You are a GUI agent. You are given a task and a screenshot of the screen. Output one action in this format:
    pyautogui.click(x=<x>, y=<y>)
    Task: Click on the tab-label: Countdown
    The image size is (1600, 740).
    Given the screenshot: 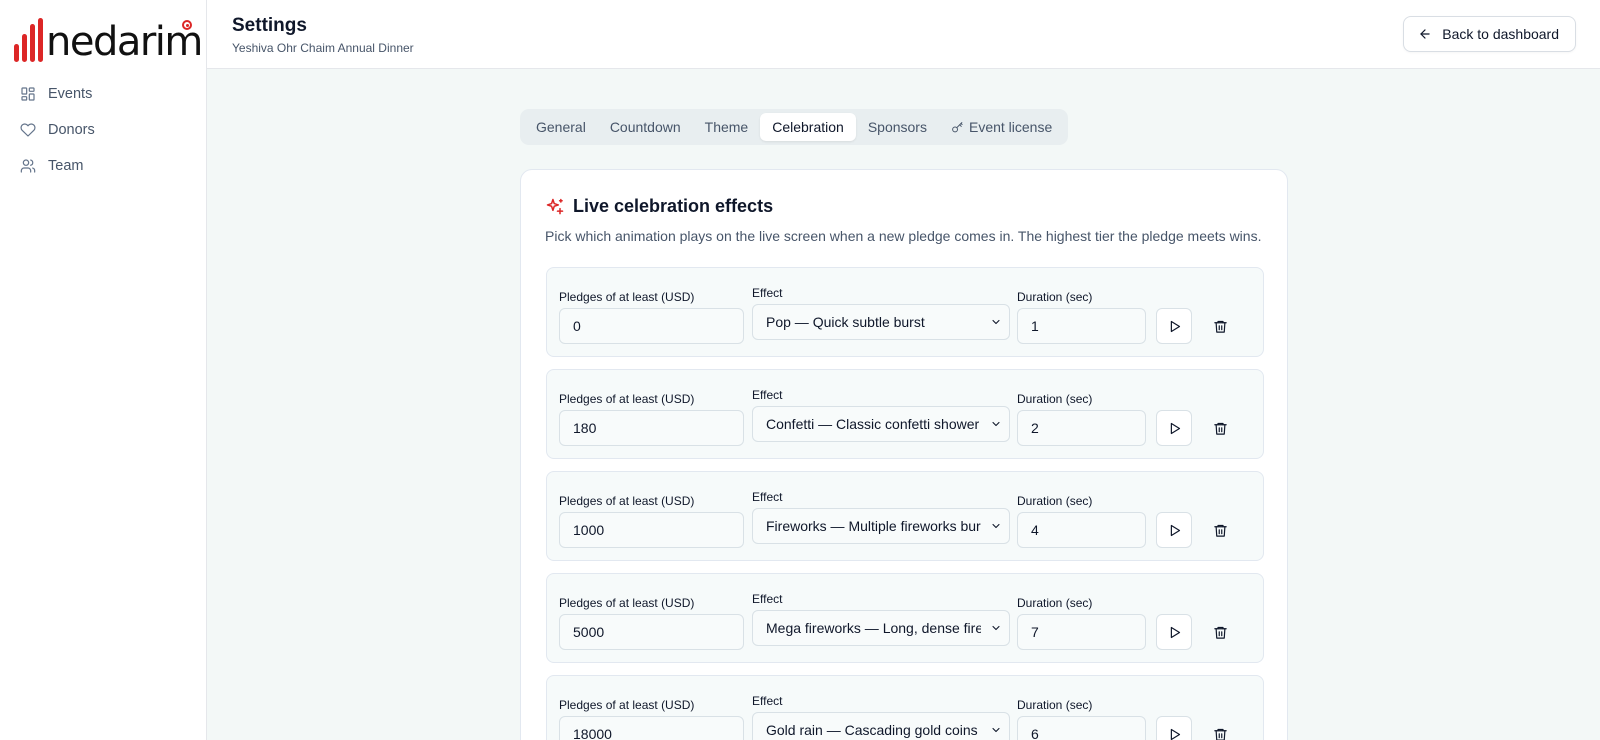 What is the action you would take?
    pyautogui.click(x=645, y=127)
    